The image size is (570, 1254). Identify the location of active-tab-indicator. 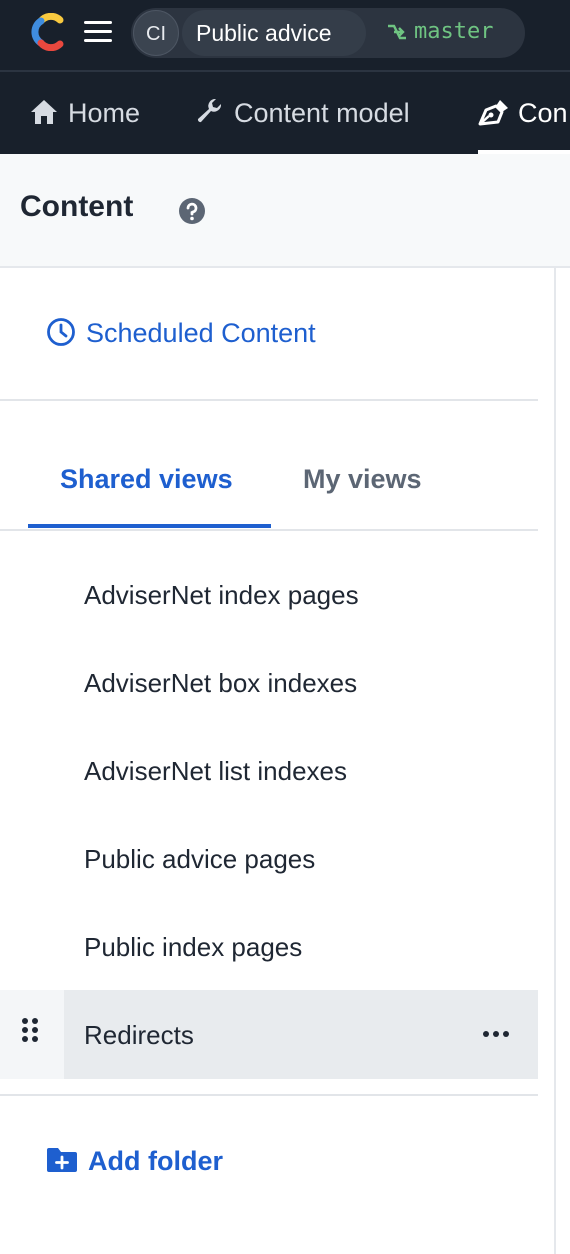
(149, 526).